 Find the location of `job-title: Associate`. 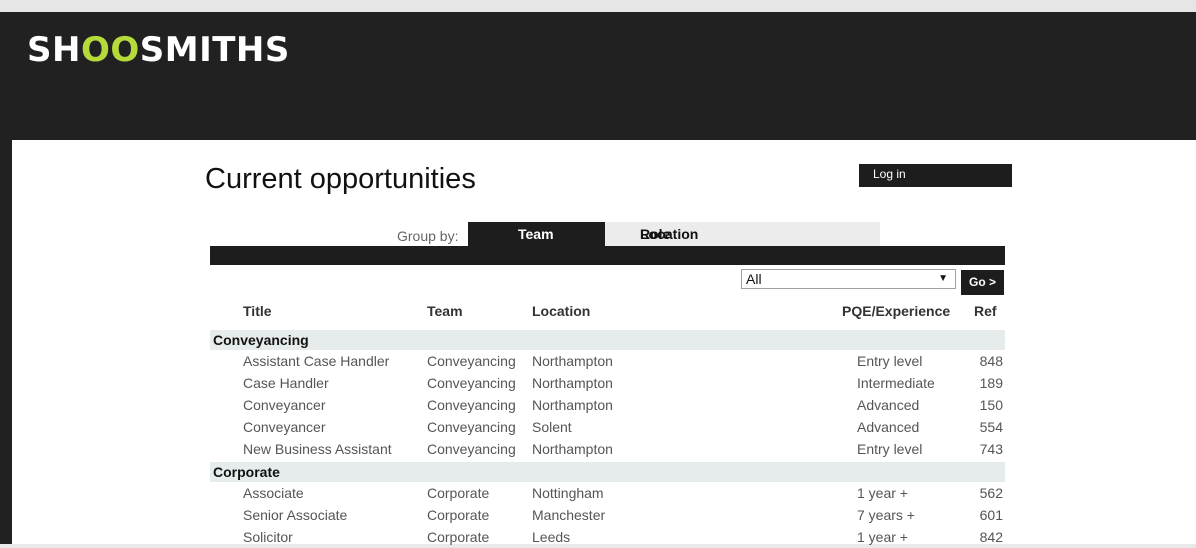

job-title: Associate is located at coordinates (273, 493).